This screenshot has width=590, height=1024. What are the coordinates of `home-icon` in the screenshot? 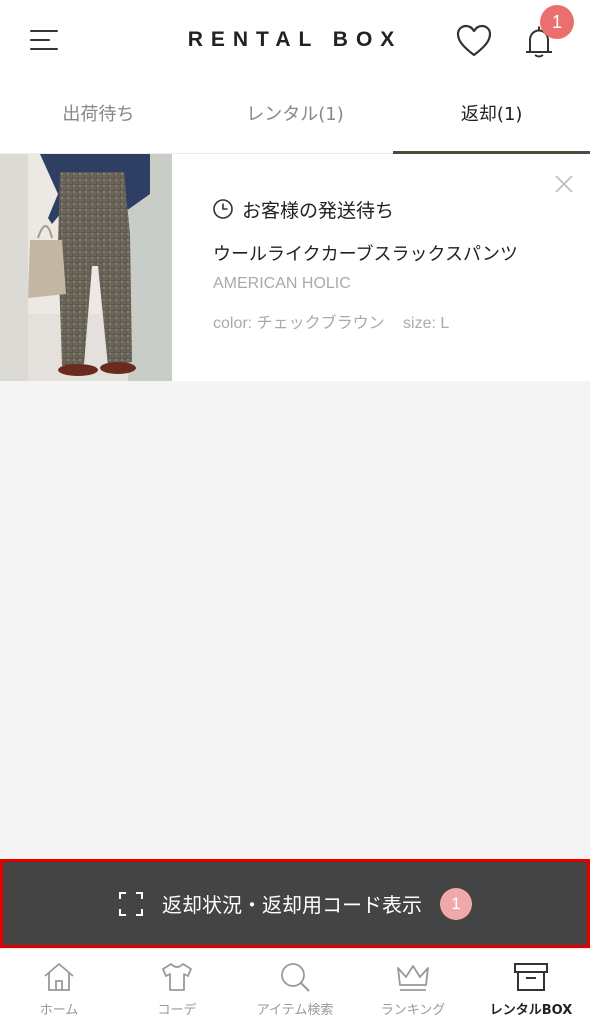 It's located at (59, 977).